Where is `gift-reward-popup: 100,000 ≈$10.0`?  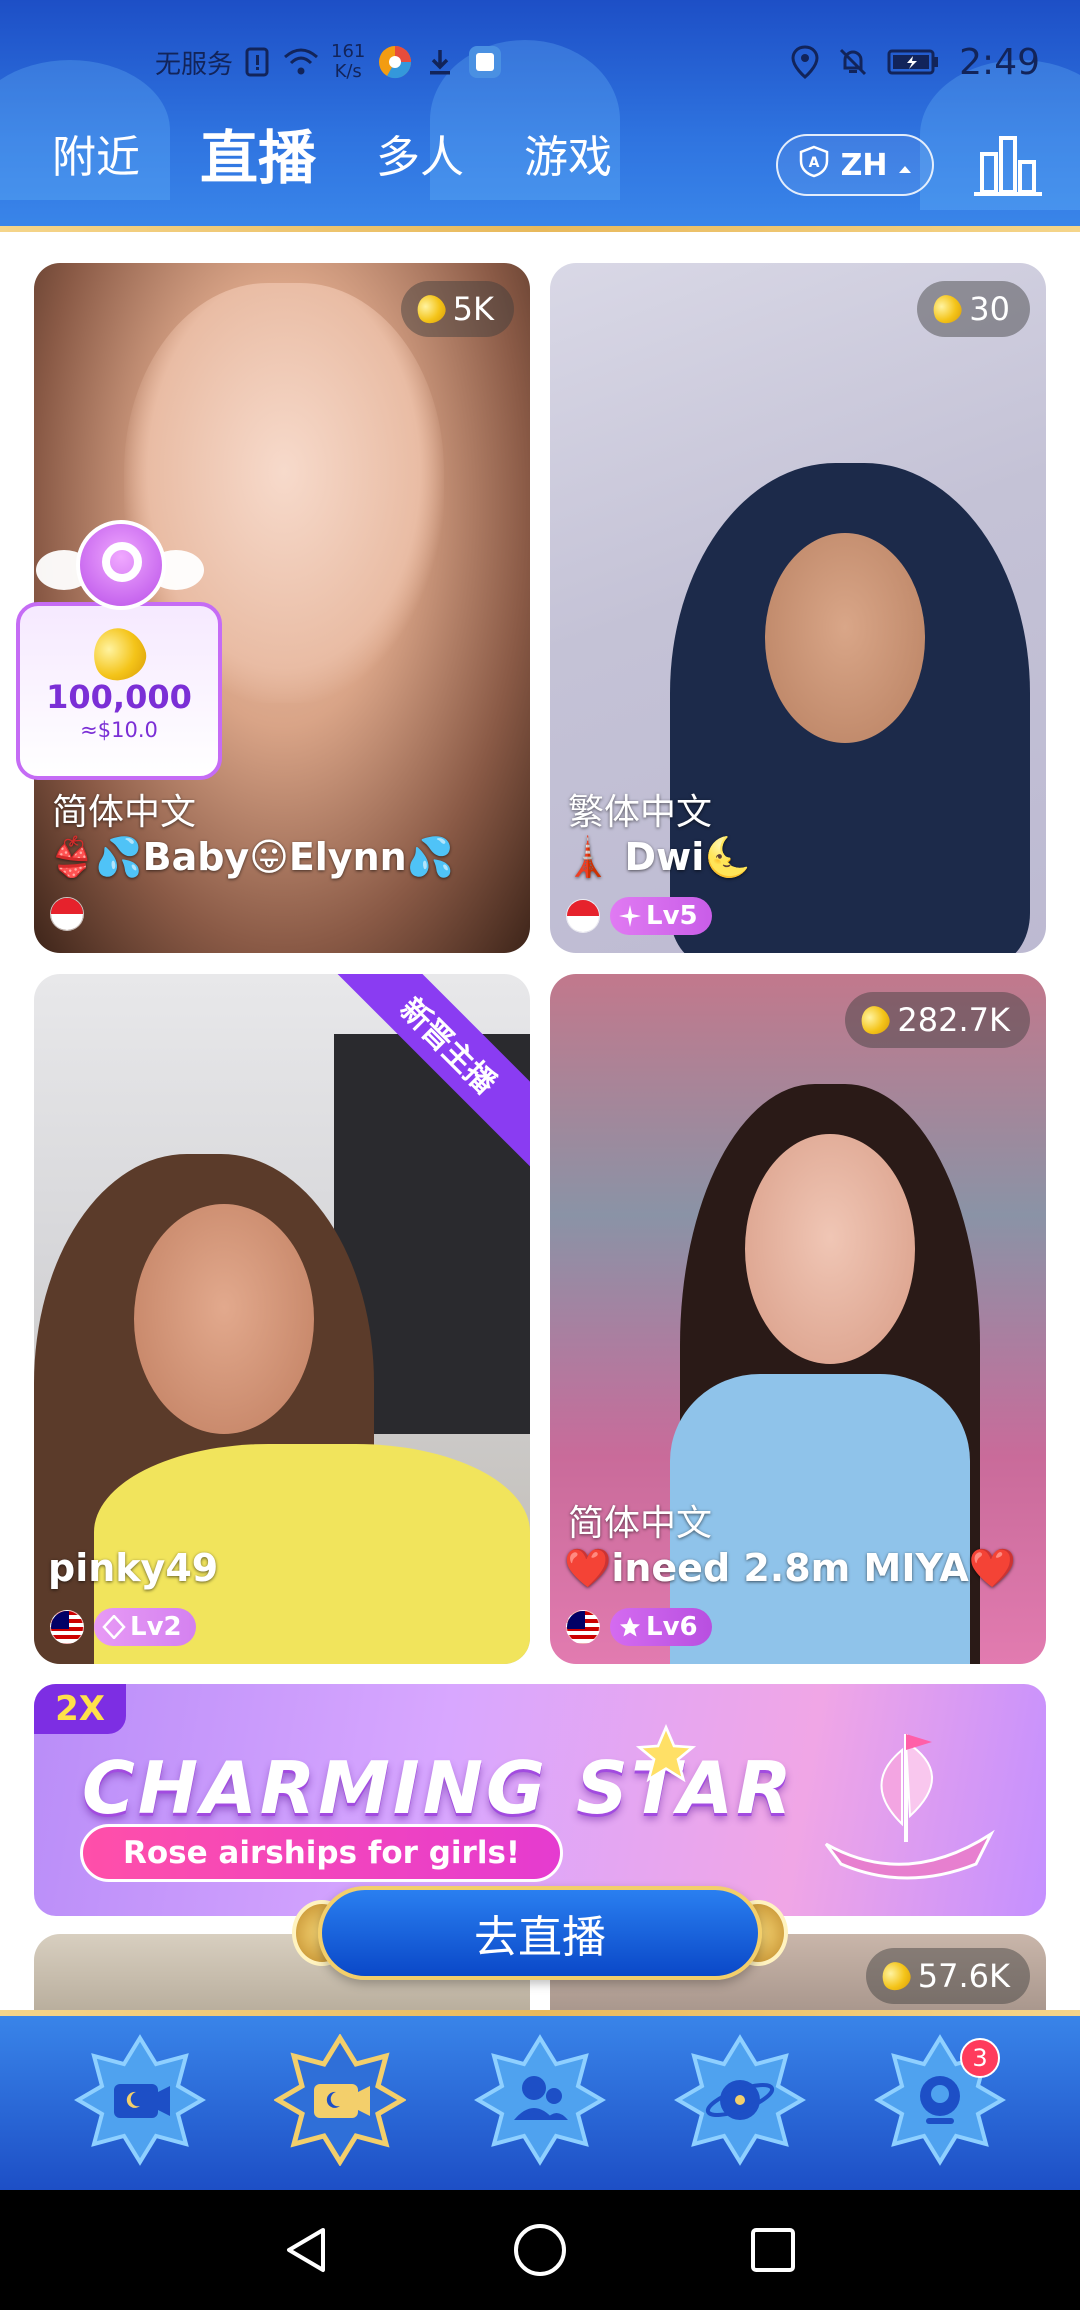
gift-reward-popup: 100,000 ≈$10.0 is located at coordinates (120, 651).